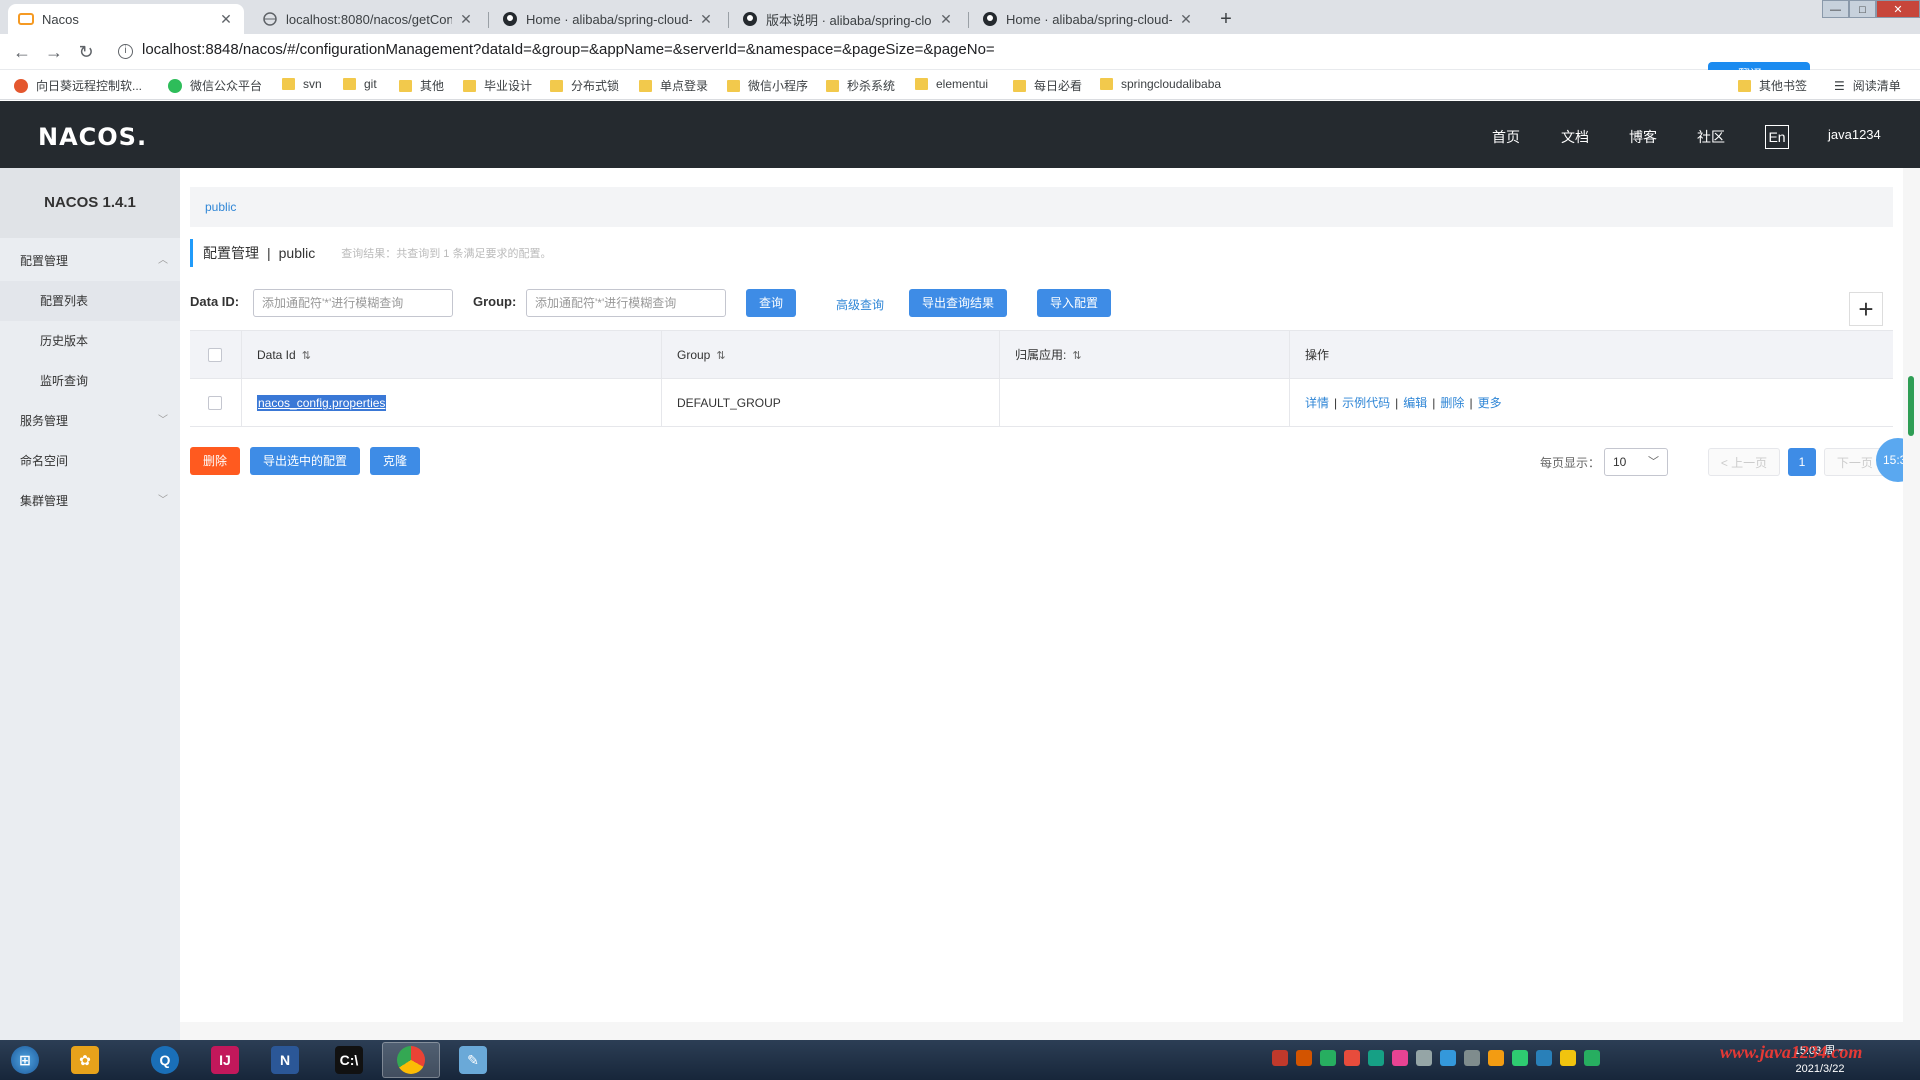  I want to click on bookmark-item: 微信小程序, so click(767, 85).